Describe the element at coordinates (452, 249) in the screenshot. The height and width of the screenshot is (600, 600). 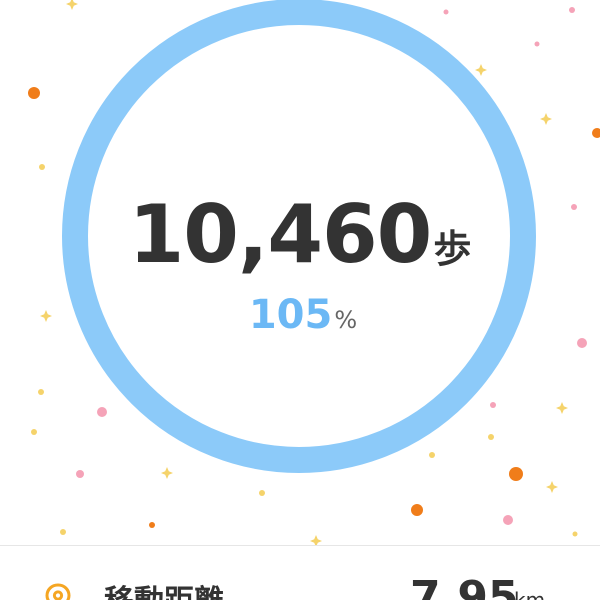
I see `steps-unit-label: 歩` at that location.